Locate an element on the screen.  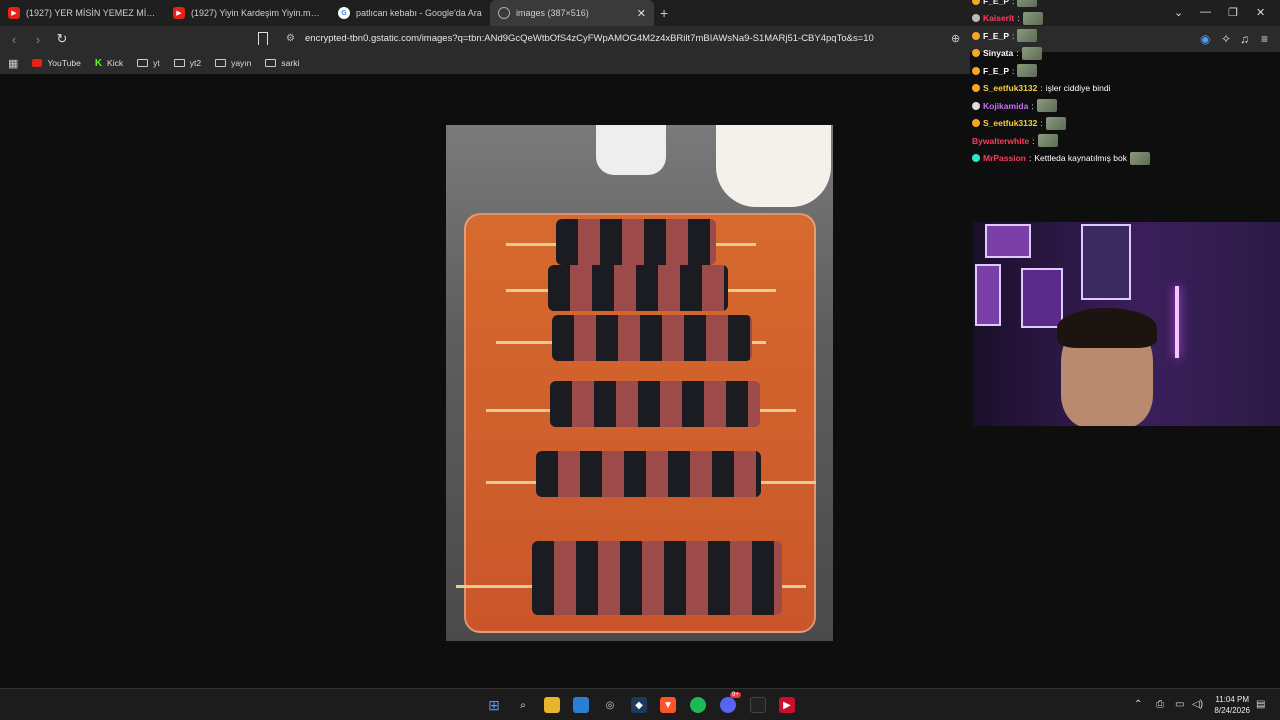
terminal-icon is located at coordinates (758, 705).